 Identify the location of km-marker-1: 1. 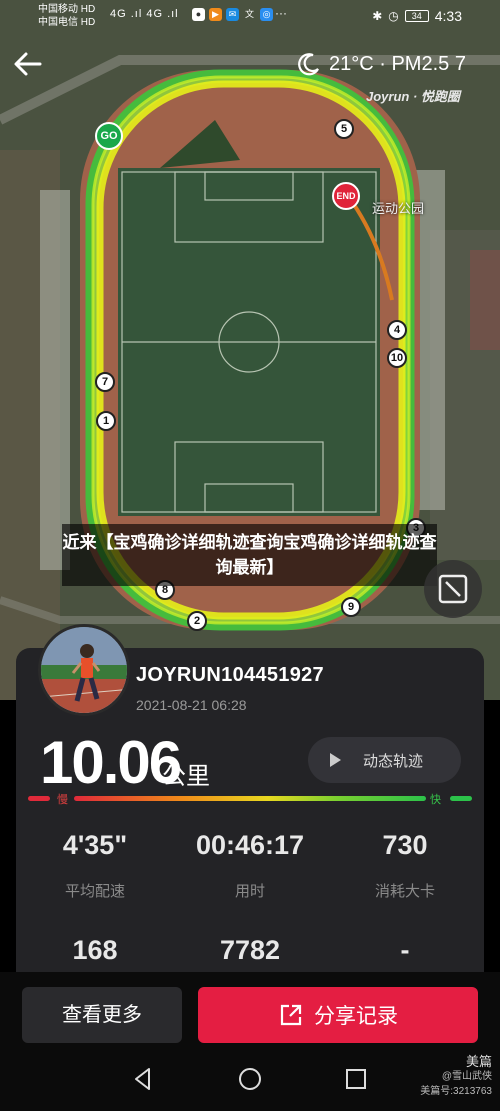
(106, 421).